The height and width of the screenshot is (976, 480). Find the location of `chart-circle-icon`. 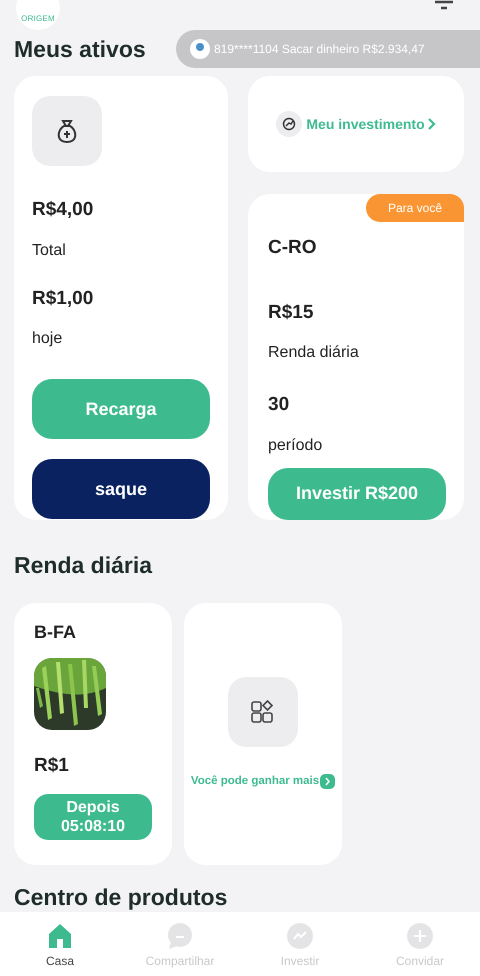

chart-circle-icon is located at coordinates (289, 124).